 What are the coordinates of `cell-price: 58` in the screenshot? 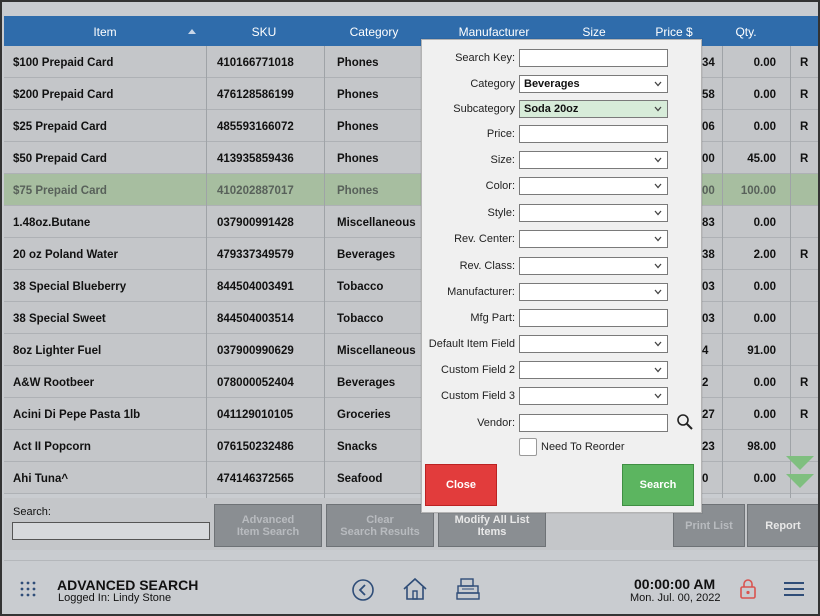 It's located at (708, 95).